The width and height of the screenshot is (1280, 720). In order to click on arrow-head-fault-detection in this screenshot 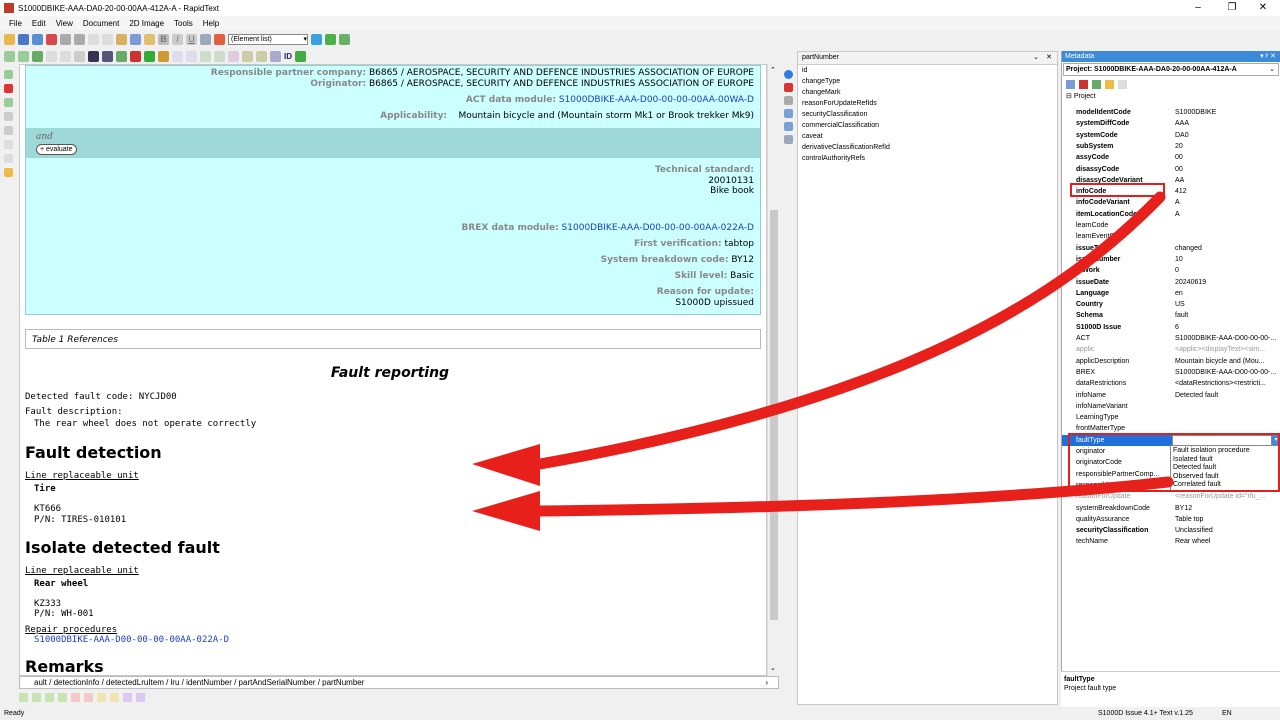, I will do `click(506, 465)`.